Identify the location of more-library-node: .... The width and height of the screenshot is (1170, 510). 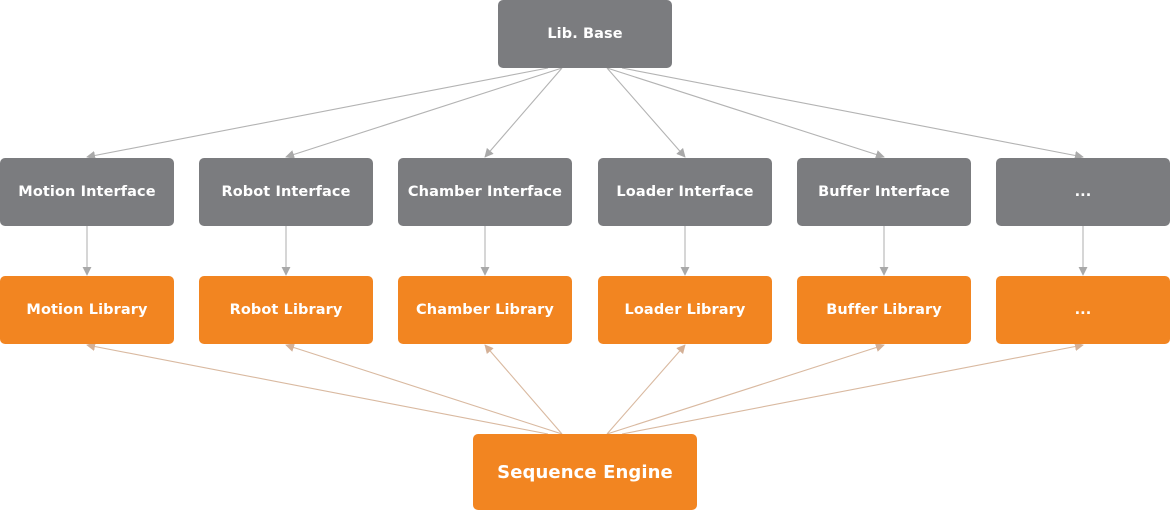
(1083, 310).